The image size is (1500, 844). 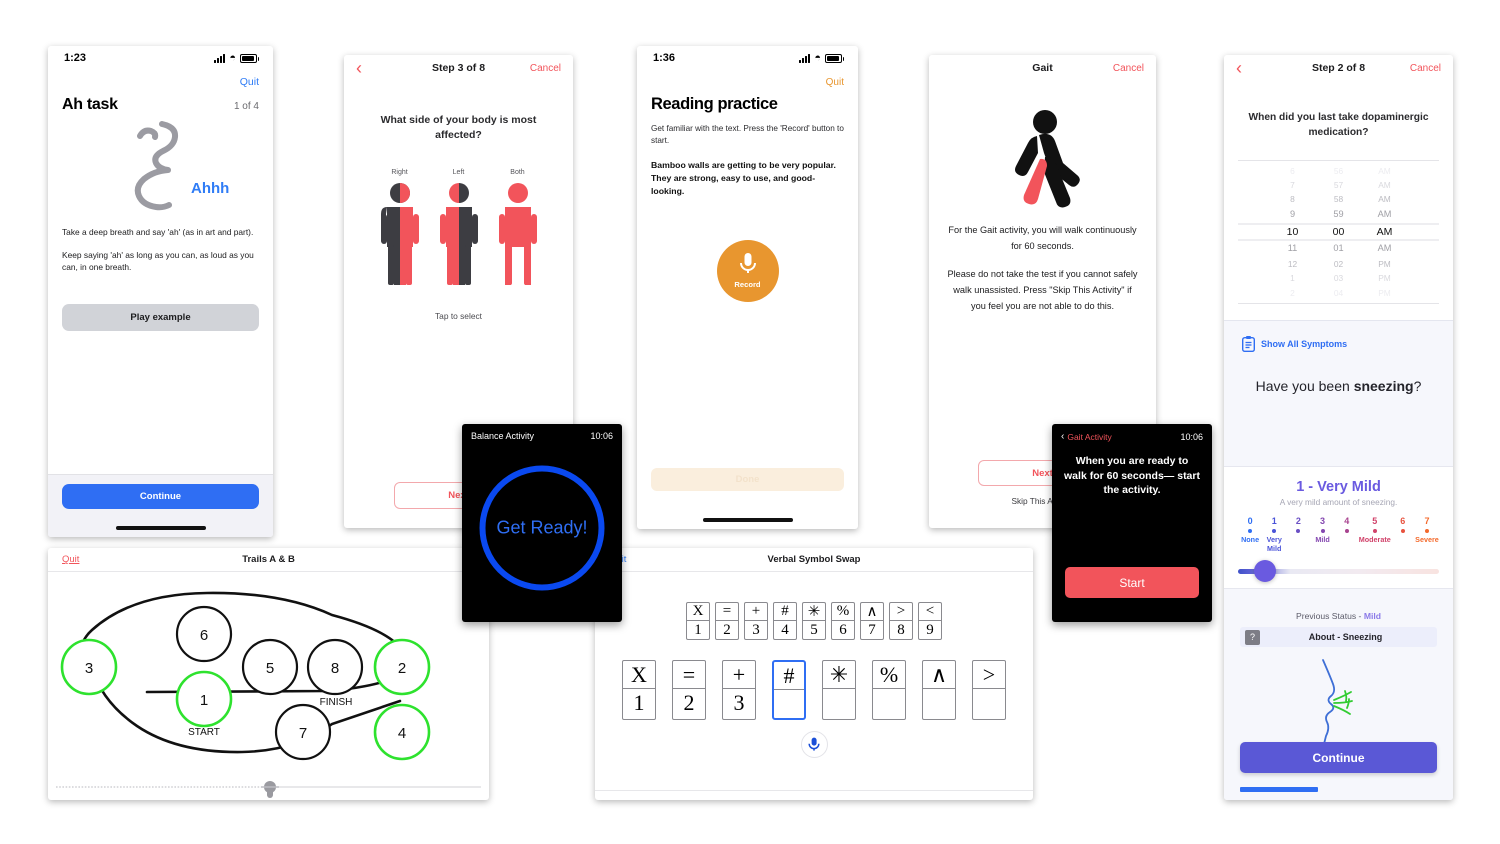 What do you see at coordinates (747, 479) in the screenshot?
I see `done-button: Done` at bounding box center [747, 479].